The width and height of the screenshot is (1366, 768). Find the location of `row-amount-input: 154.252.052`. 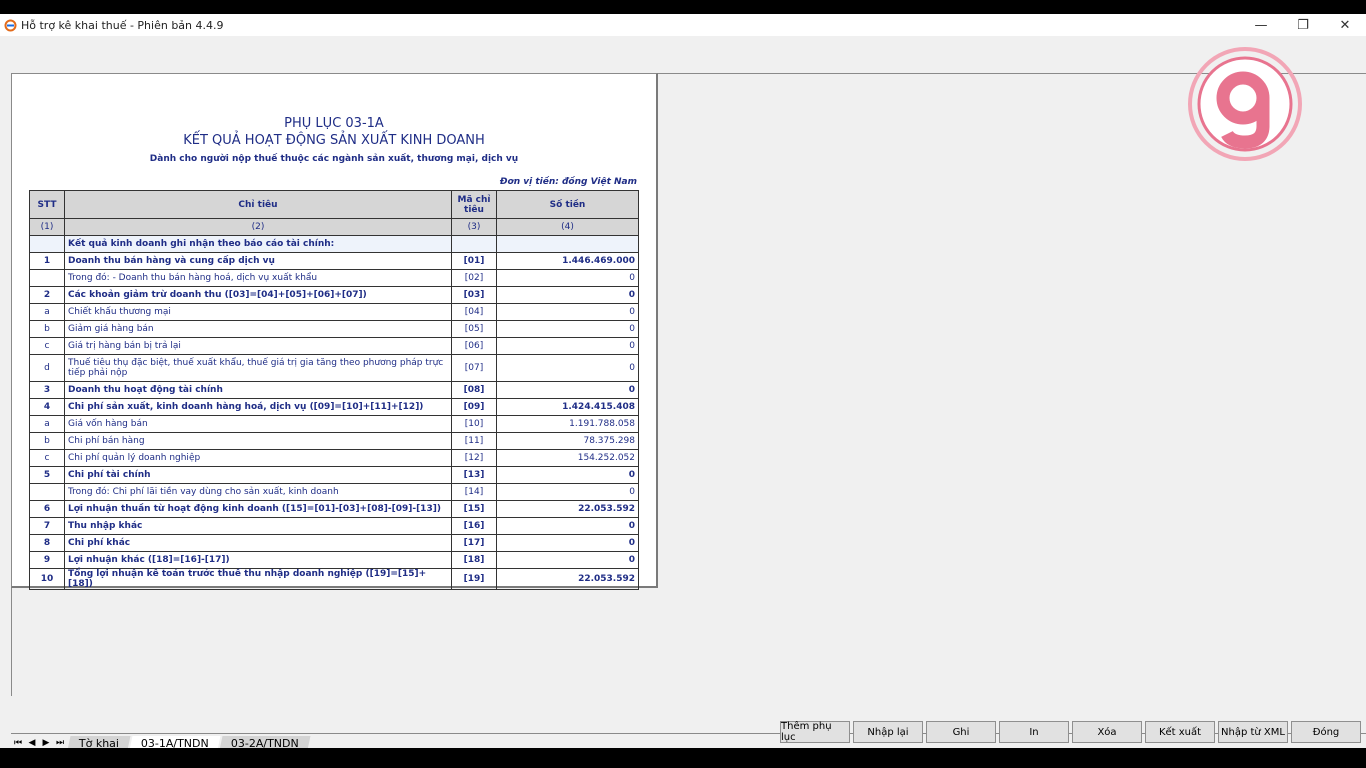

row-amount-input: 154.252.052 is located at coordinates (567, 458).